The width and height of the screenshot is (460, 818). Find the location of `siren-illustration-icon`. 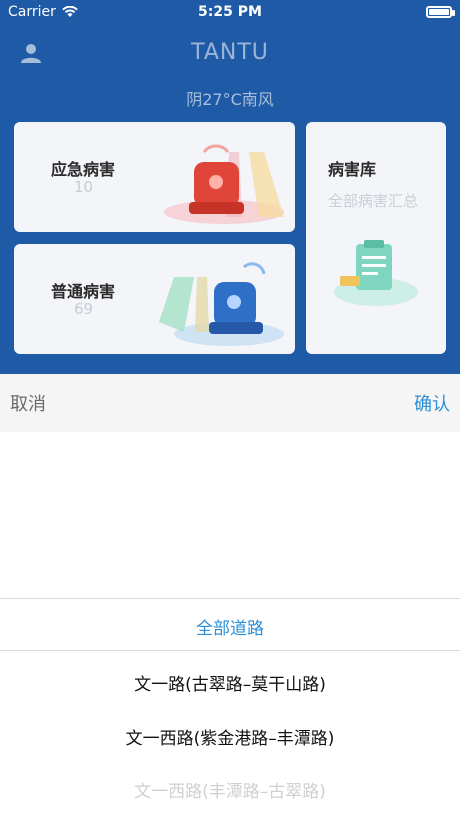

siren-illustration-icon is located at coordinates (224, 184).